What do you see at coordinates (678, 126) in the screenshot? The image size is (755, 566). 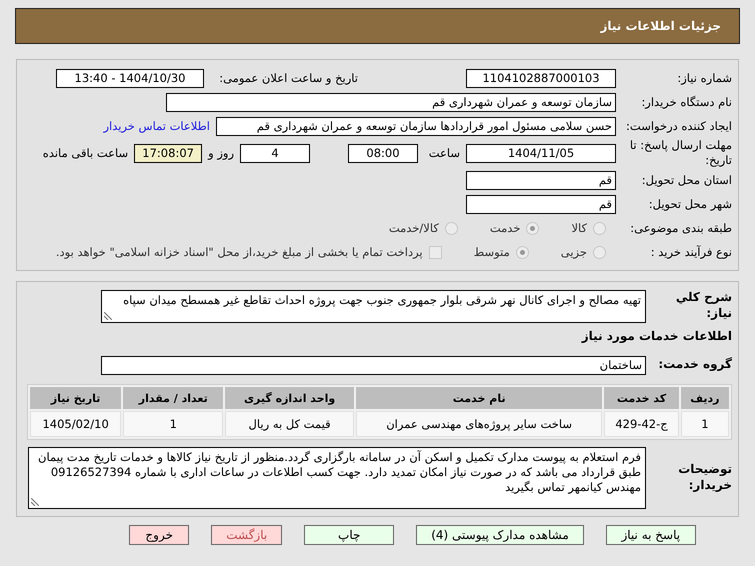 I see `field-label: ایجاد کننده درخواست:` at bounding box center [678, 126].